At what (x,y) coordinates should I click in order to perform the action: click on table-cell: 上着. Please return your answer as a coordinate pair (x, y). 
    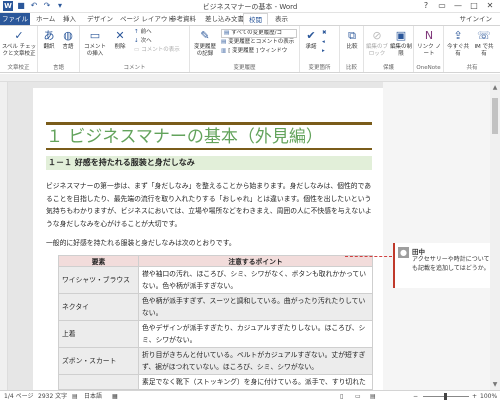
    Looking at the image, I should click on (98, 334).